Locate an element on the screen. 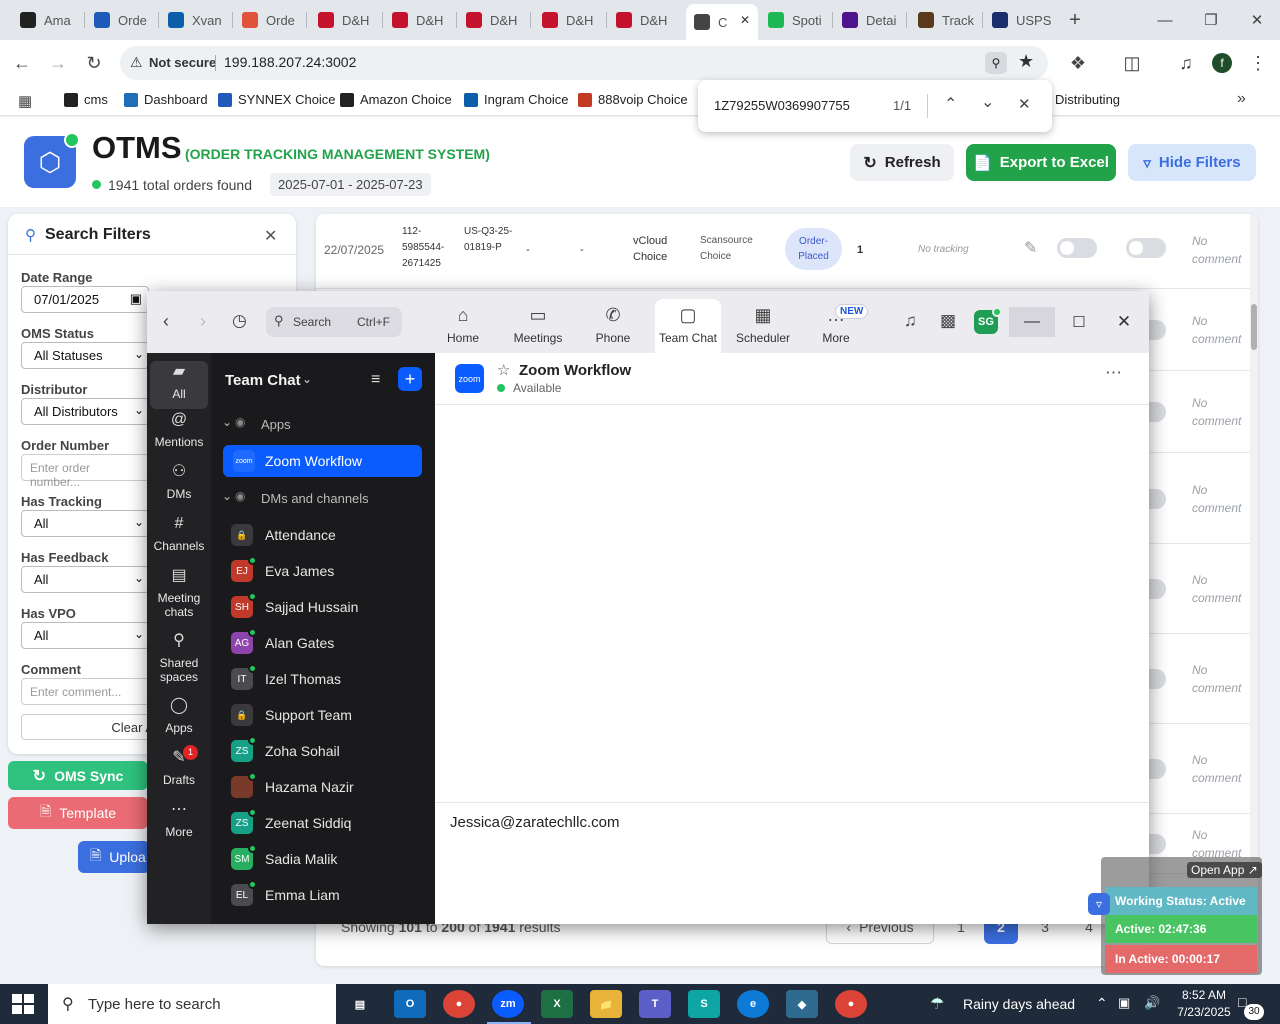  tray-chevron-icon: ⌃ is located at coordinates (1102, 1003).